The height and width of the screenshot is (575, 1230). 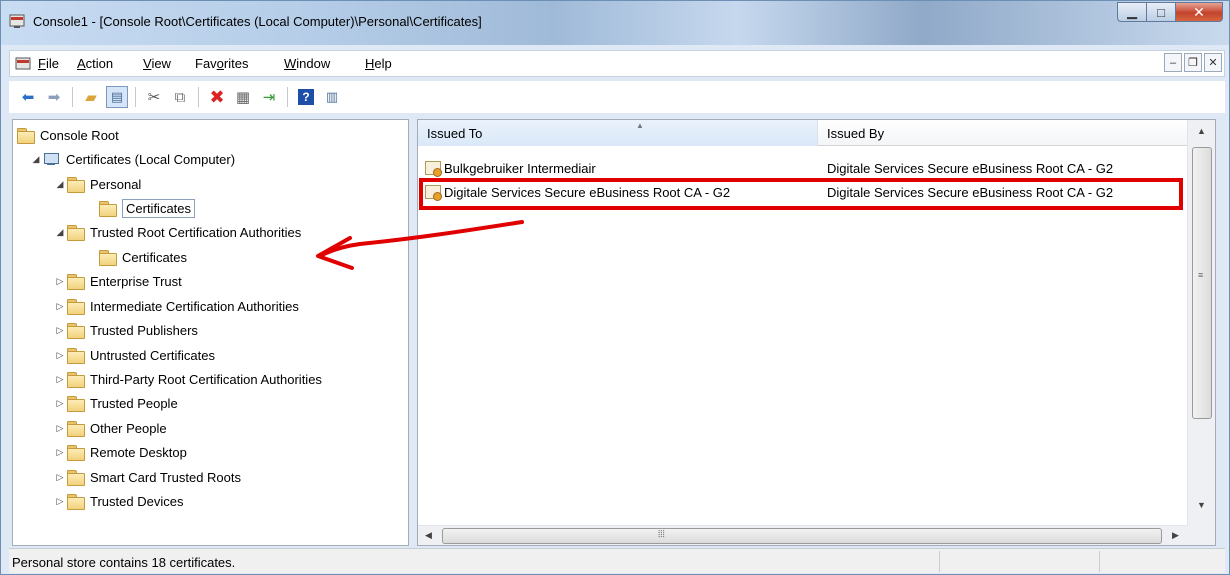 I want to click on menu-action: Action, so click(x=95, y=63).